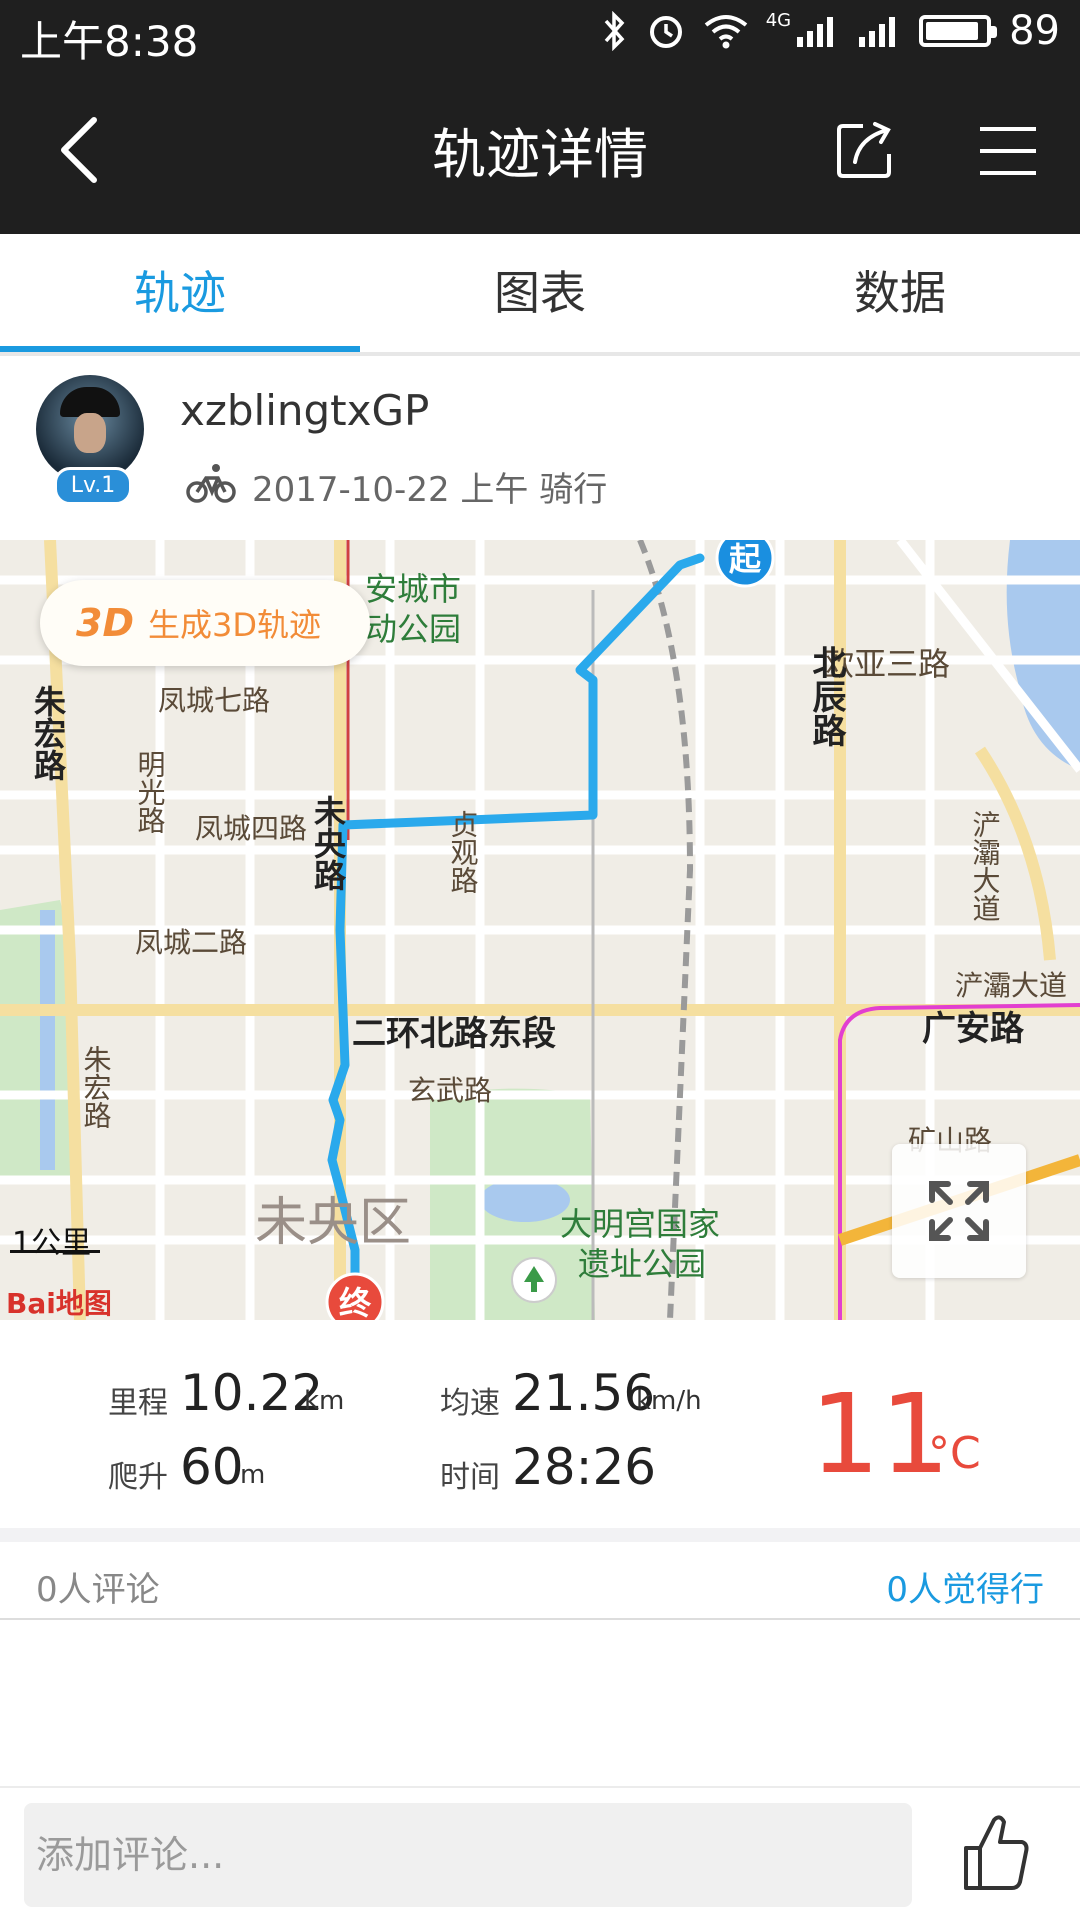 This screenshot has width=1080, height=1920. Describe the element at coordinates (138, 1477) in the screenshot. I see `climb-label: 爬升` at that location.